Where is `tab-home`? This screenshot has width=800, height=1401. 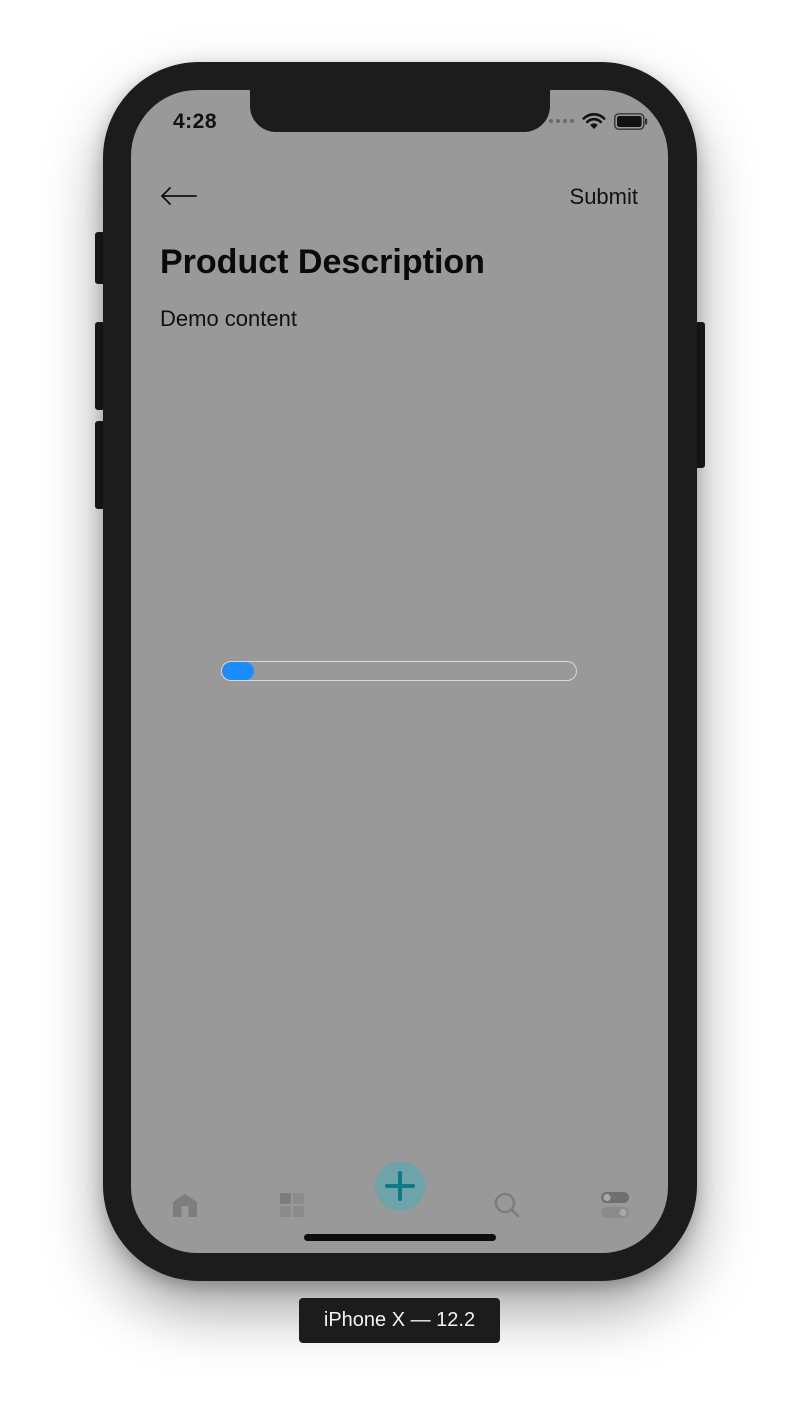
tab-home is located at coordinates (185, 1205).